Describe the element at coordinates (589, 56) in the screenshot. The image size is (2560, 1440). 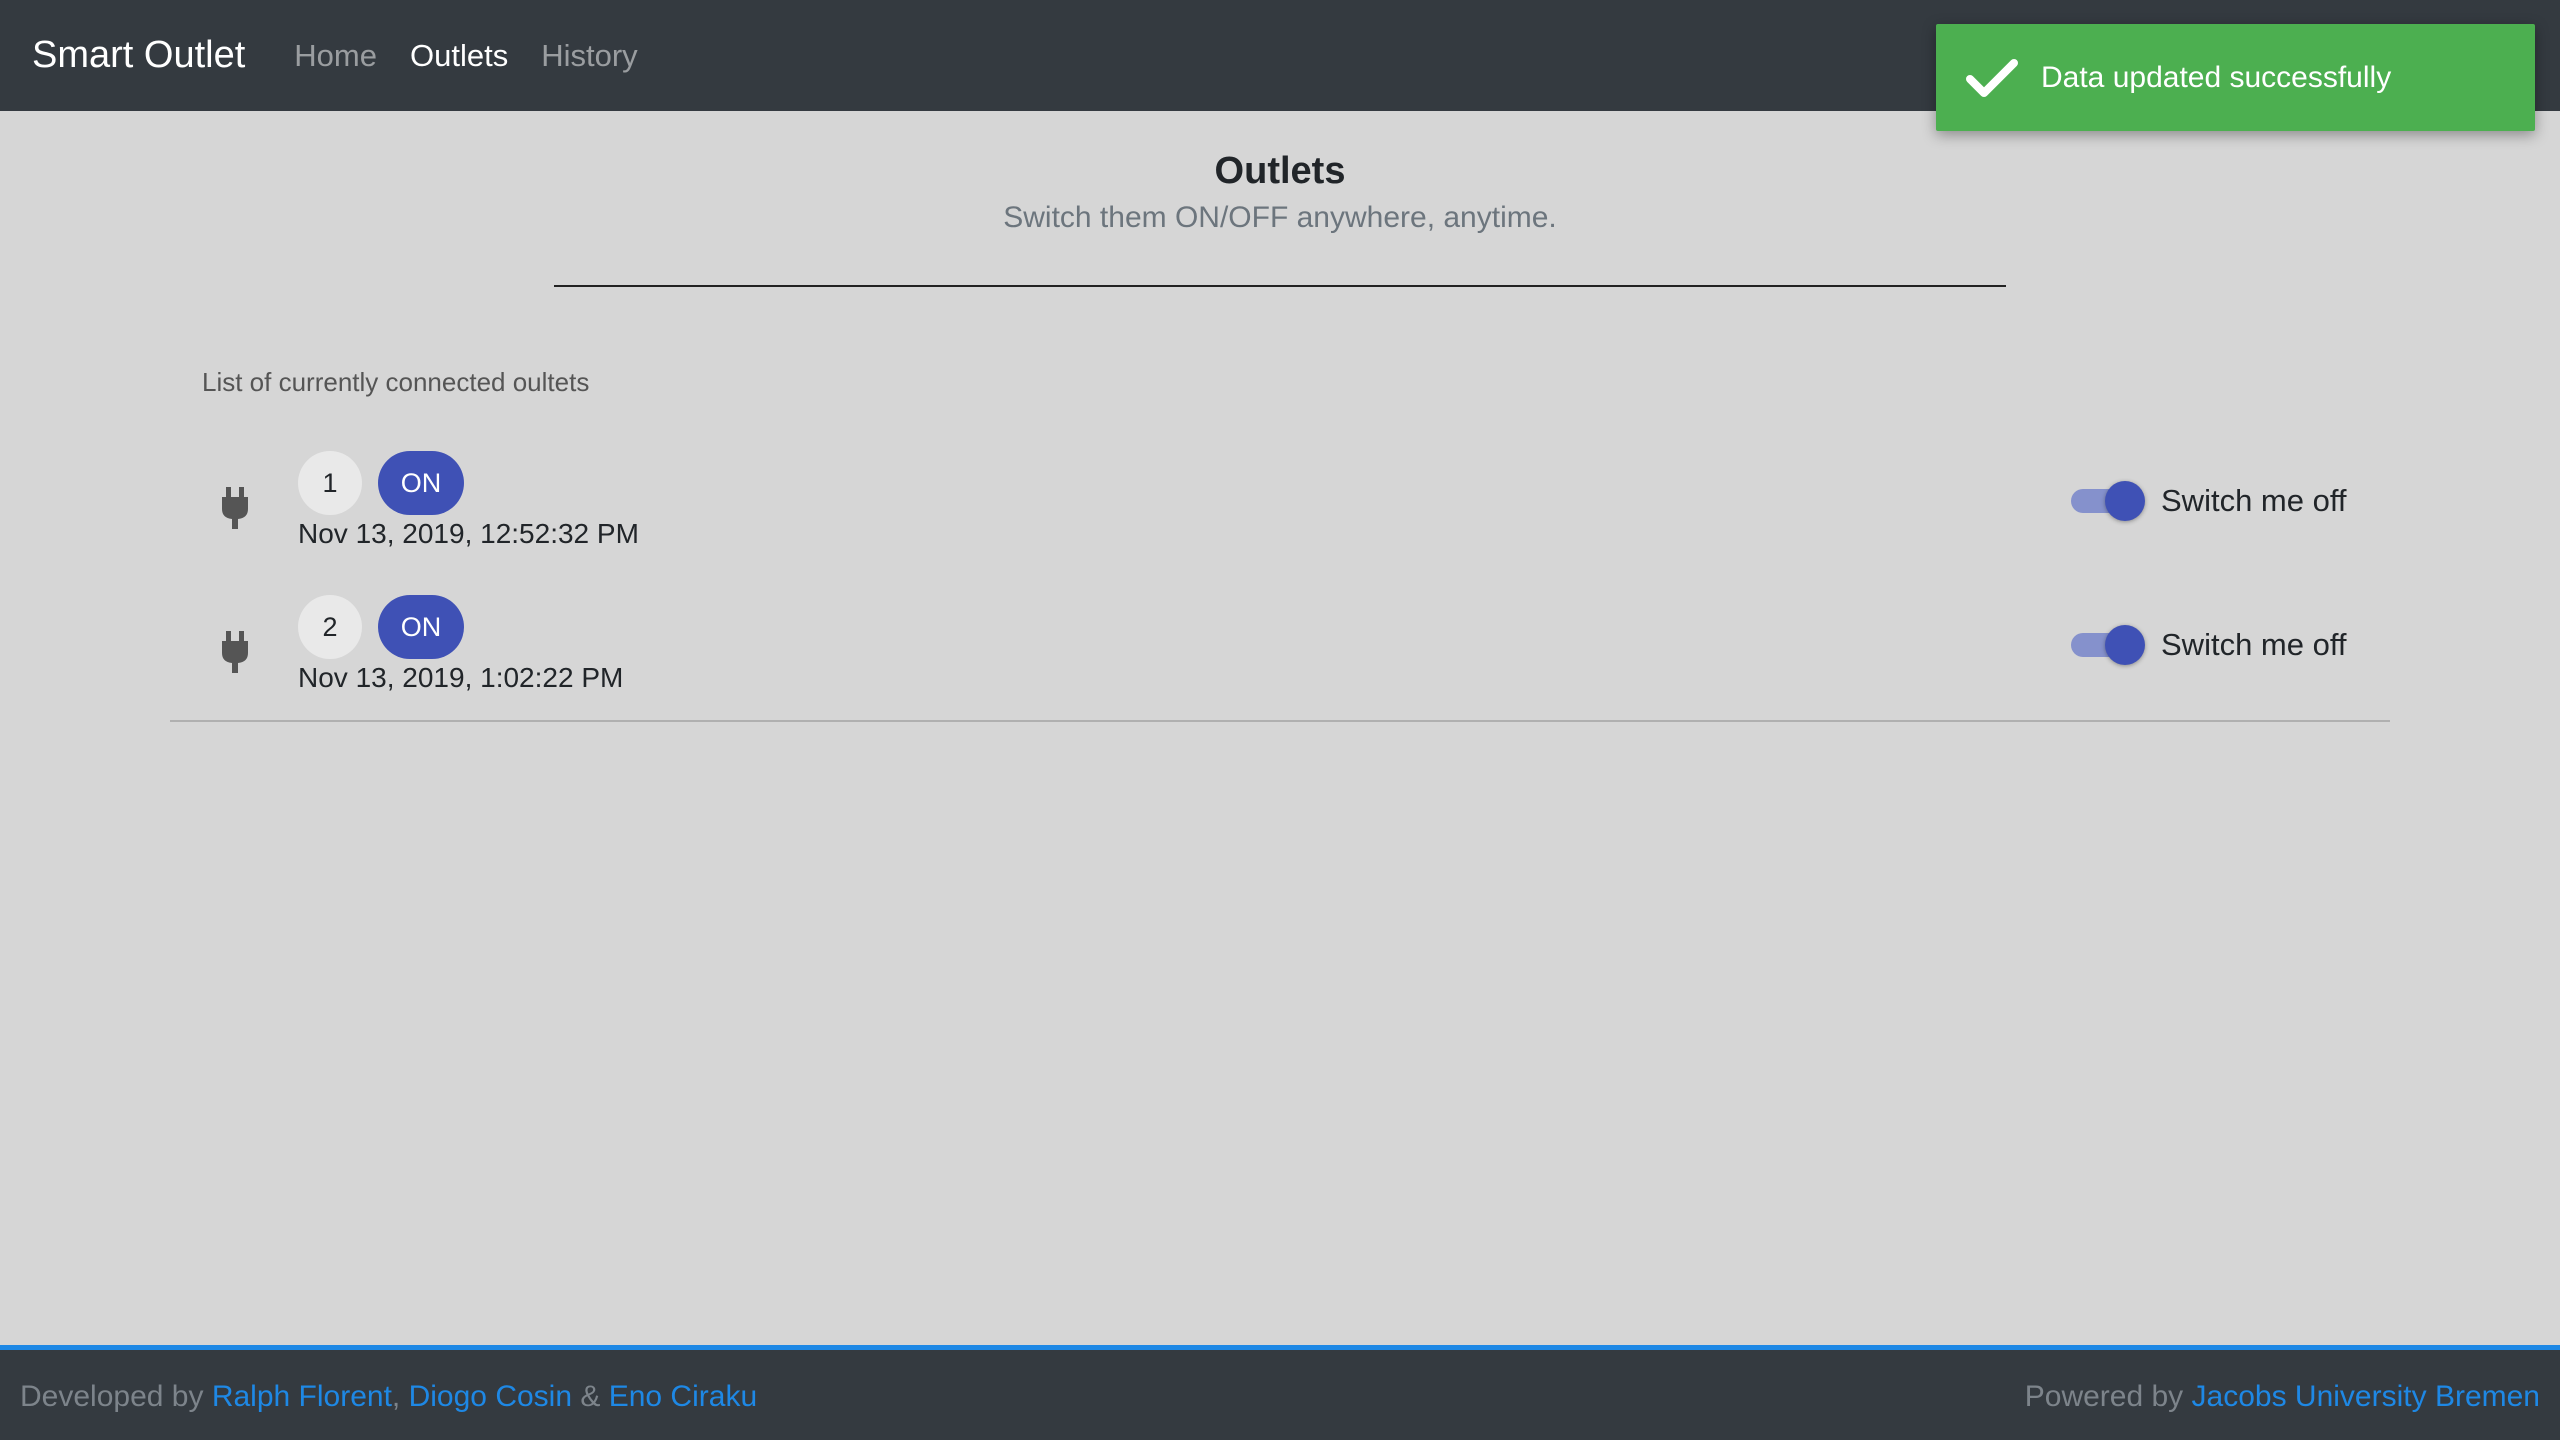
I see `nav-link-history: History` at that location.